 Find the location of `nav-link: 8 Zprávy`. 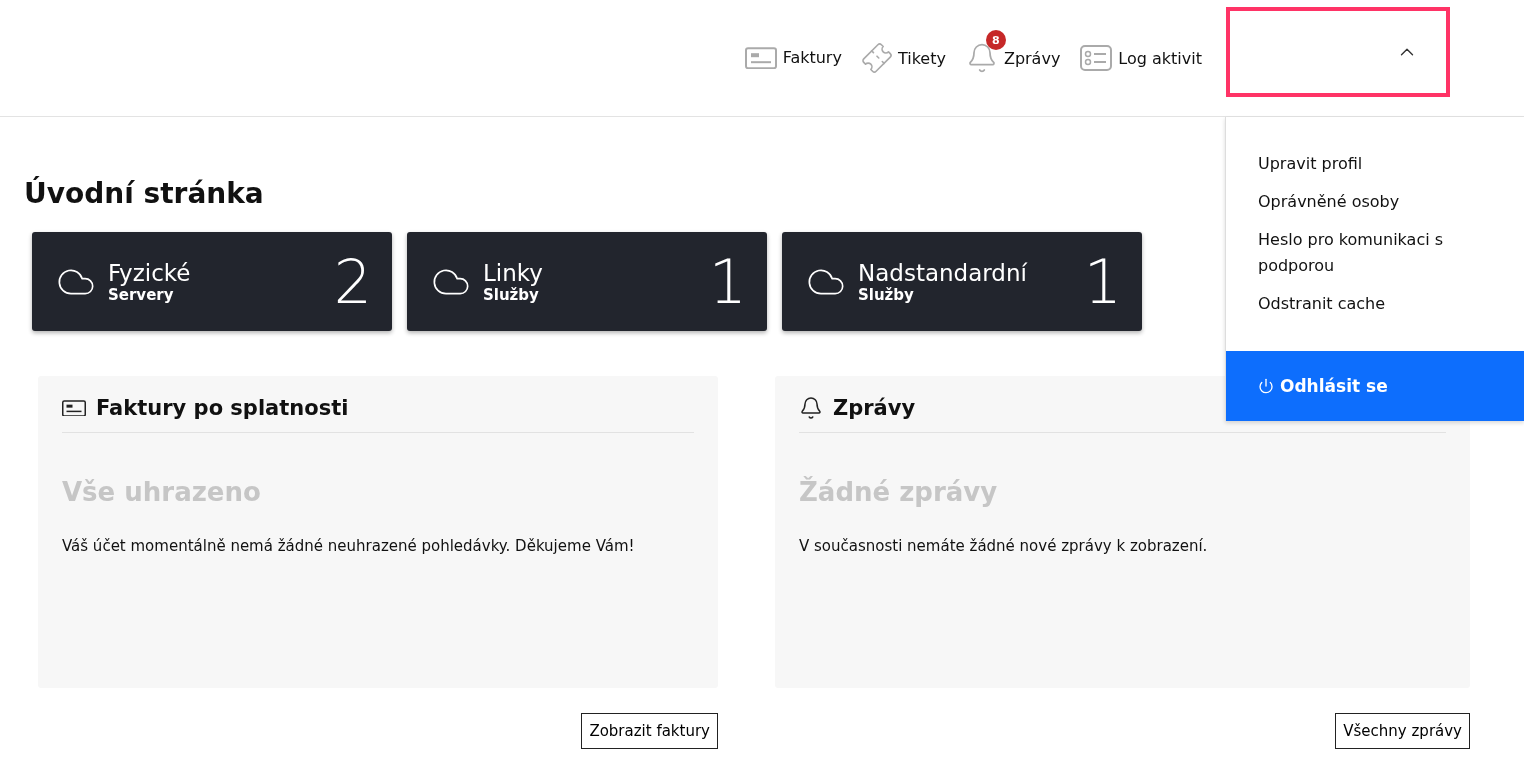

nav-link: 8 Zprávy is located at coordinates (1013, 52).